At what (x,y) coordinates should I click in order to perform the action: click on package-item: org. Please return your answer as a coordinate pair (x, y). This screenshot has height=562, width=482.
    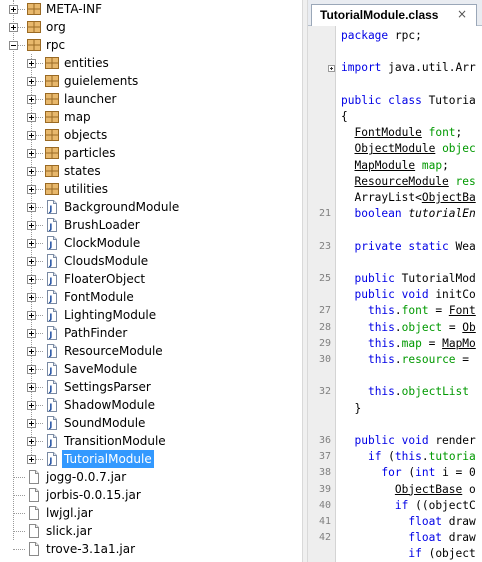
    Looking at the image, I should click on (151, 27).